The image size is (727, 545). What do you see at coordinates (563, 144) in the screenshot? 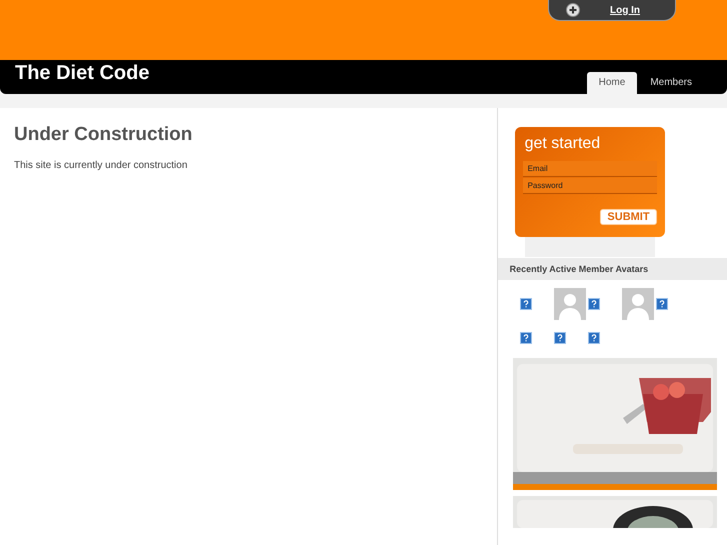
I see `card-title: get started` at bounding box center [563, 144].